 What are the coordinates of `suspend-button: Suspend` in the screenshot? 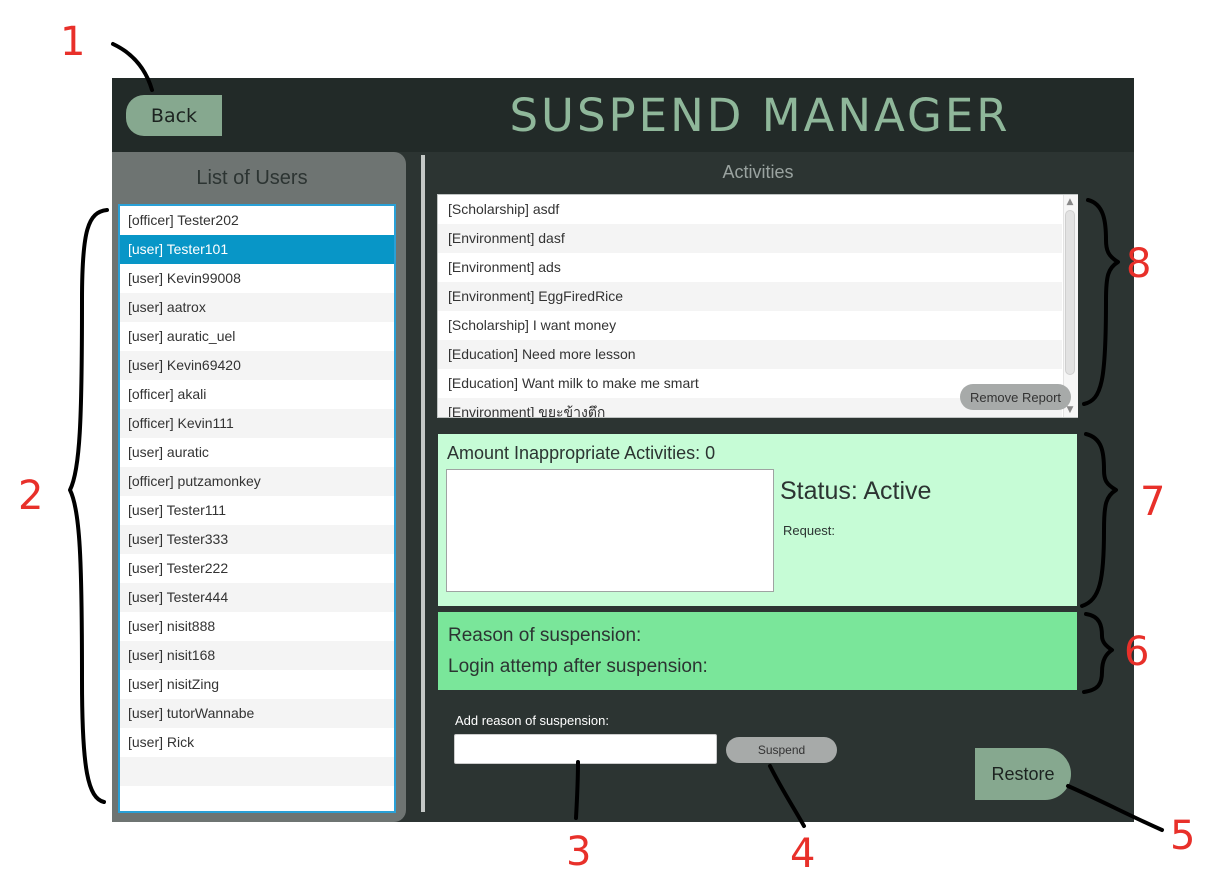 It's located at (781, 750).